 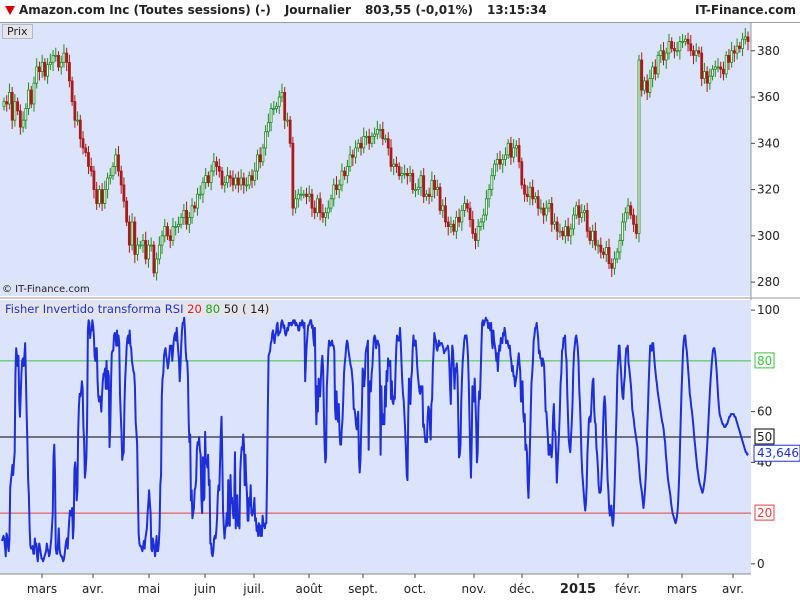 What do you see at coordinates (761, 564) in the screenshot?
I see `ind-y-tick-label: 0` at bounding box center [761, 564].